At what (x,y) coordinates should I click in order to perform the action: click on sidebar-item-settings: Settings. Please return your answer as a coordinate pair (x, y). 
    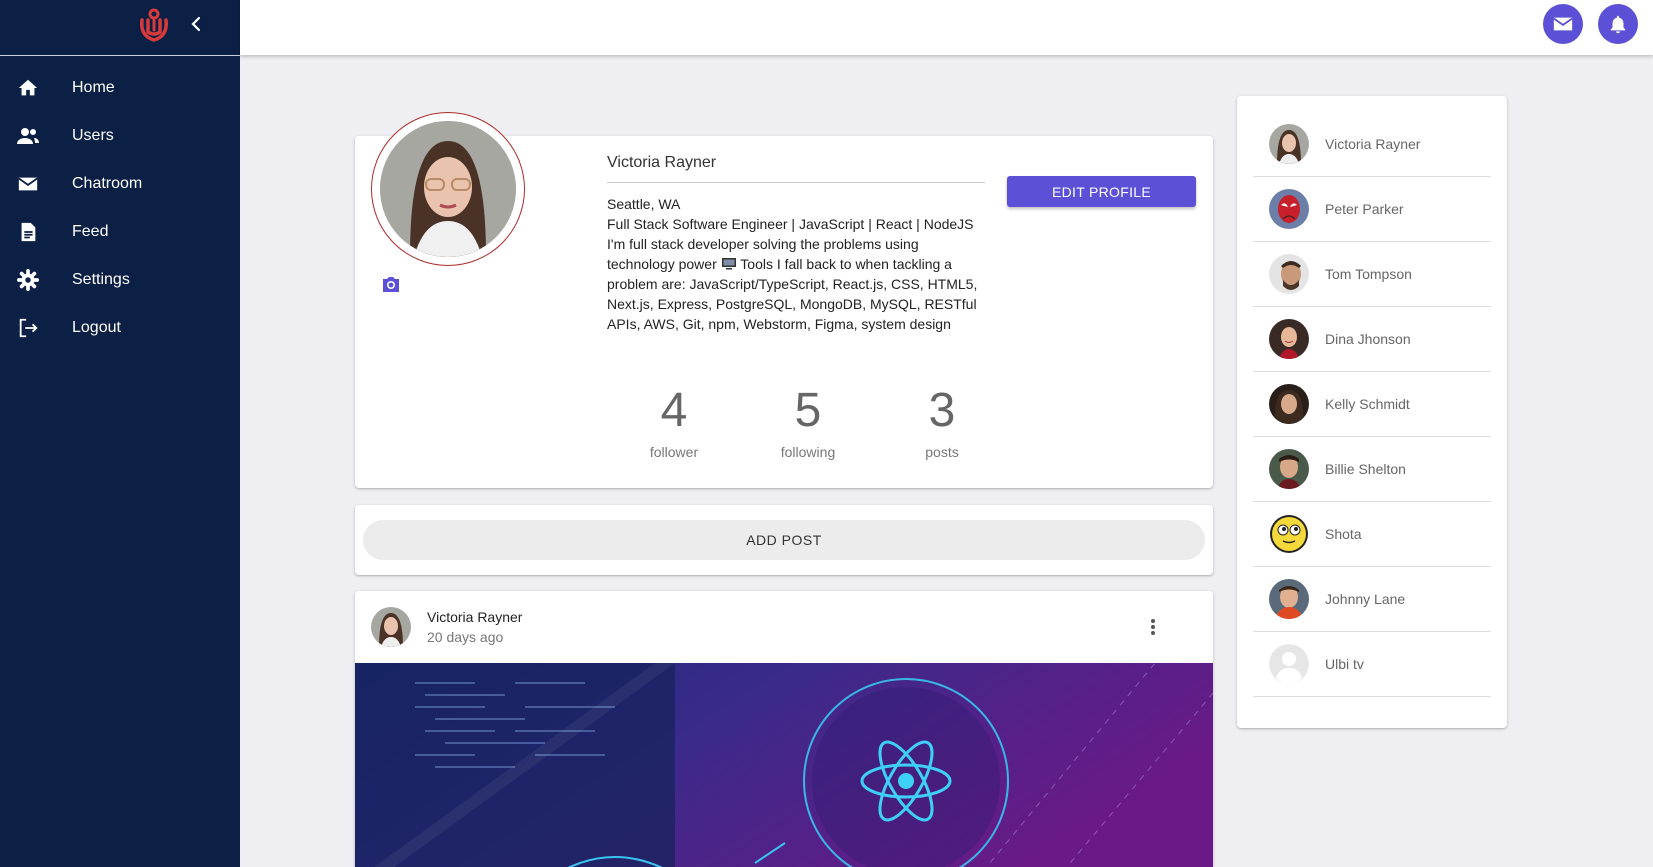
    Looking at the image, I should click on (120, 280).